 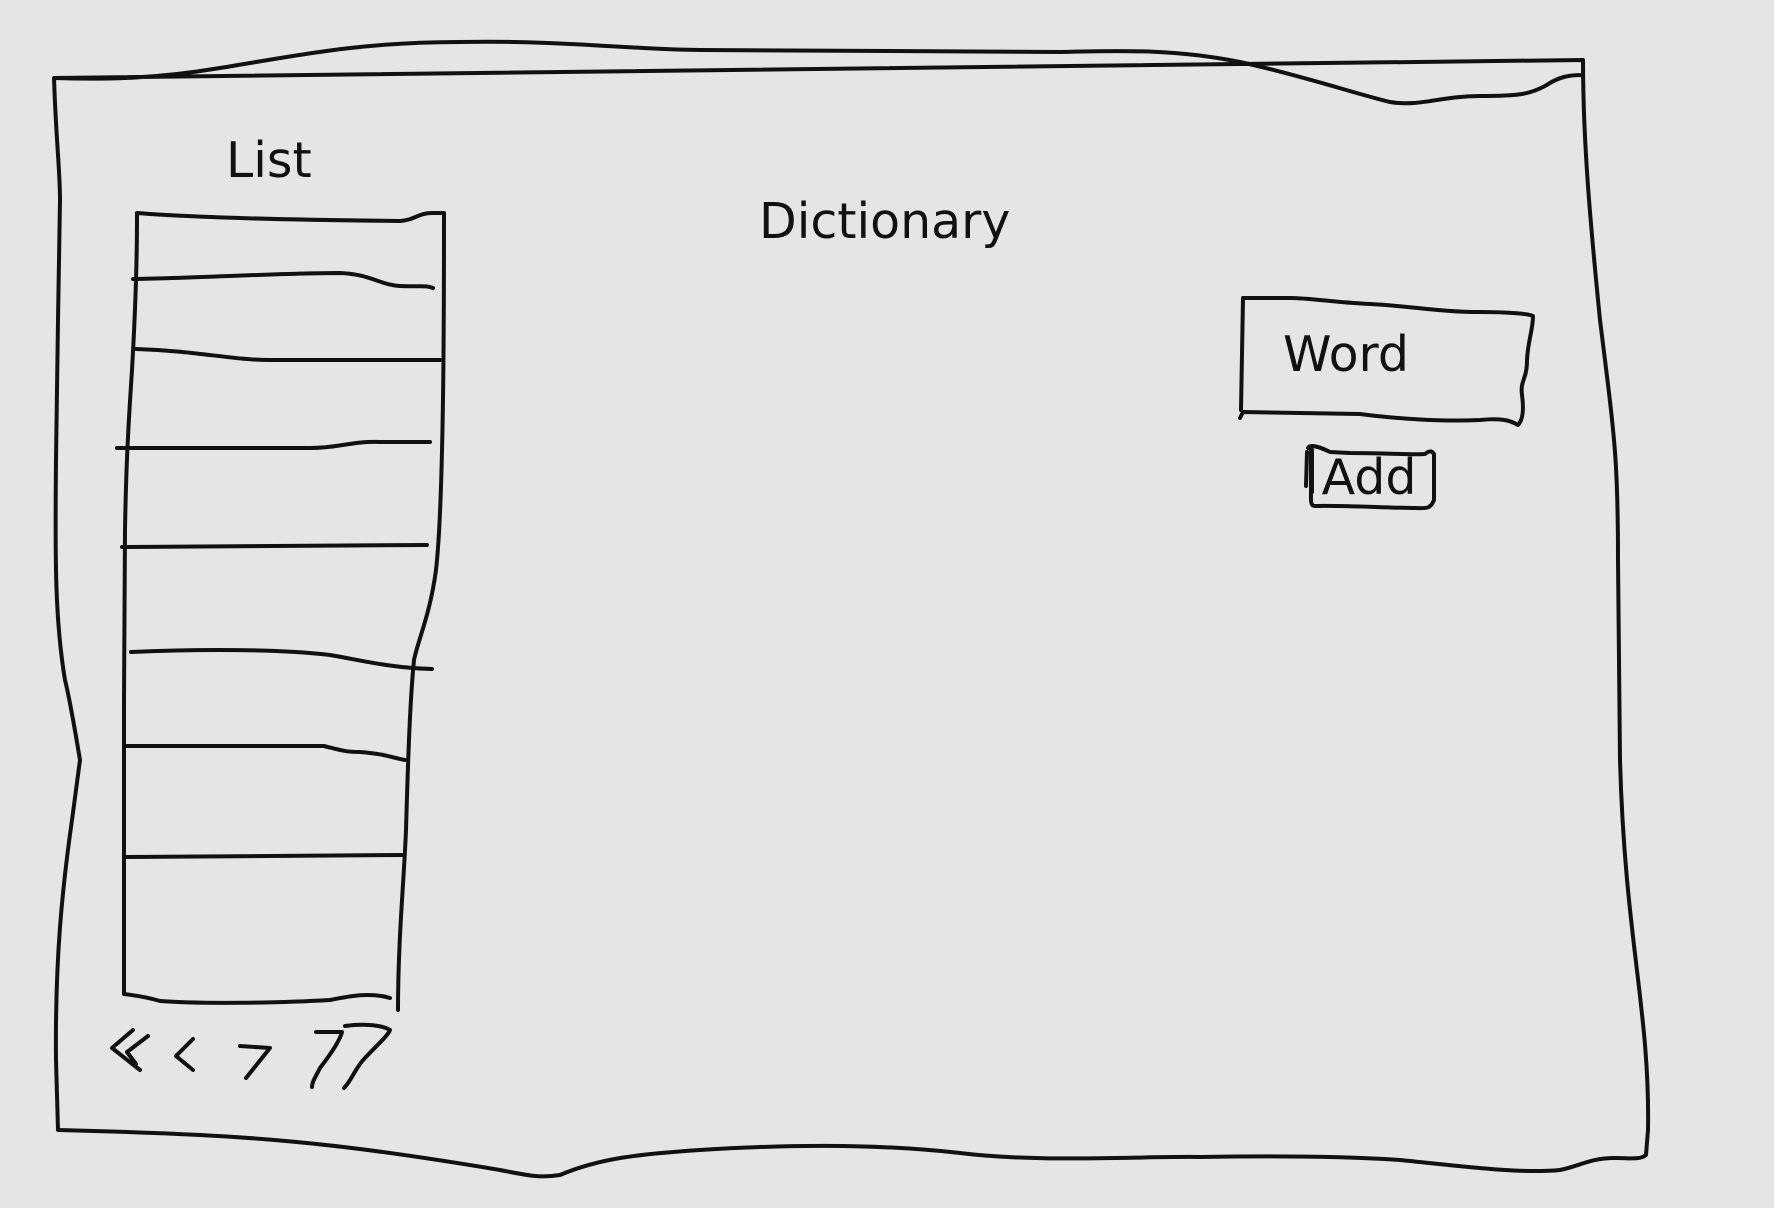 What do you see at coordinates (269, 160) in the screenshot?
I see `list-title: List` at bounding box center [269, 160].